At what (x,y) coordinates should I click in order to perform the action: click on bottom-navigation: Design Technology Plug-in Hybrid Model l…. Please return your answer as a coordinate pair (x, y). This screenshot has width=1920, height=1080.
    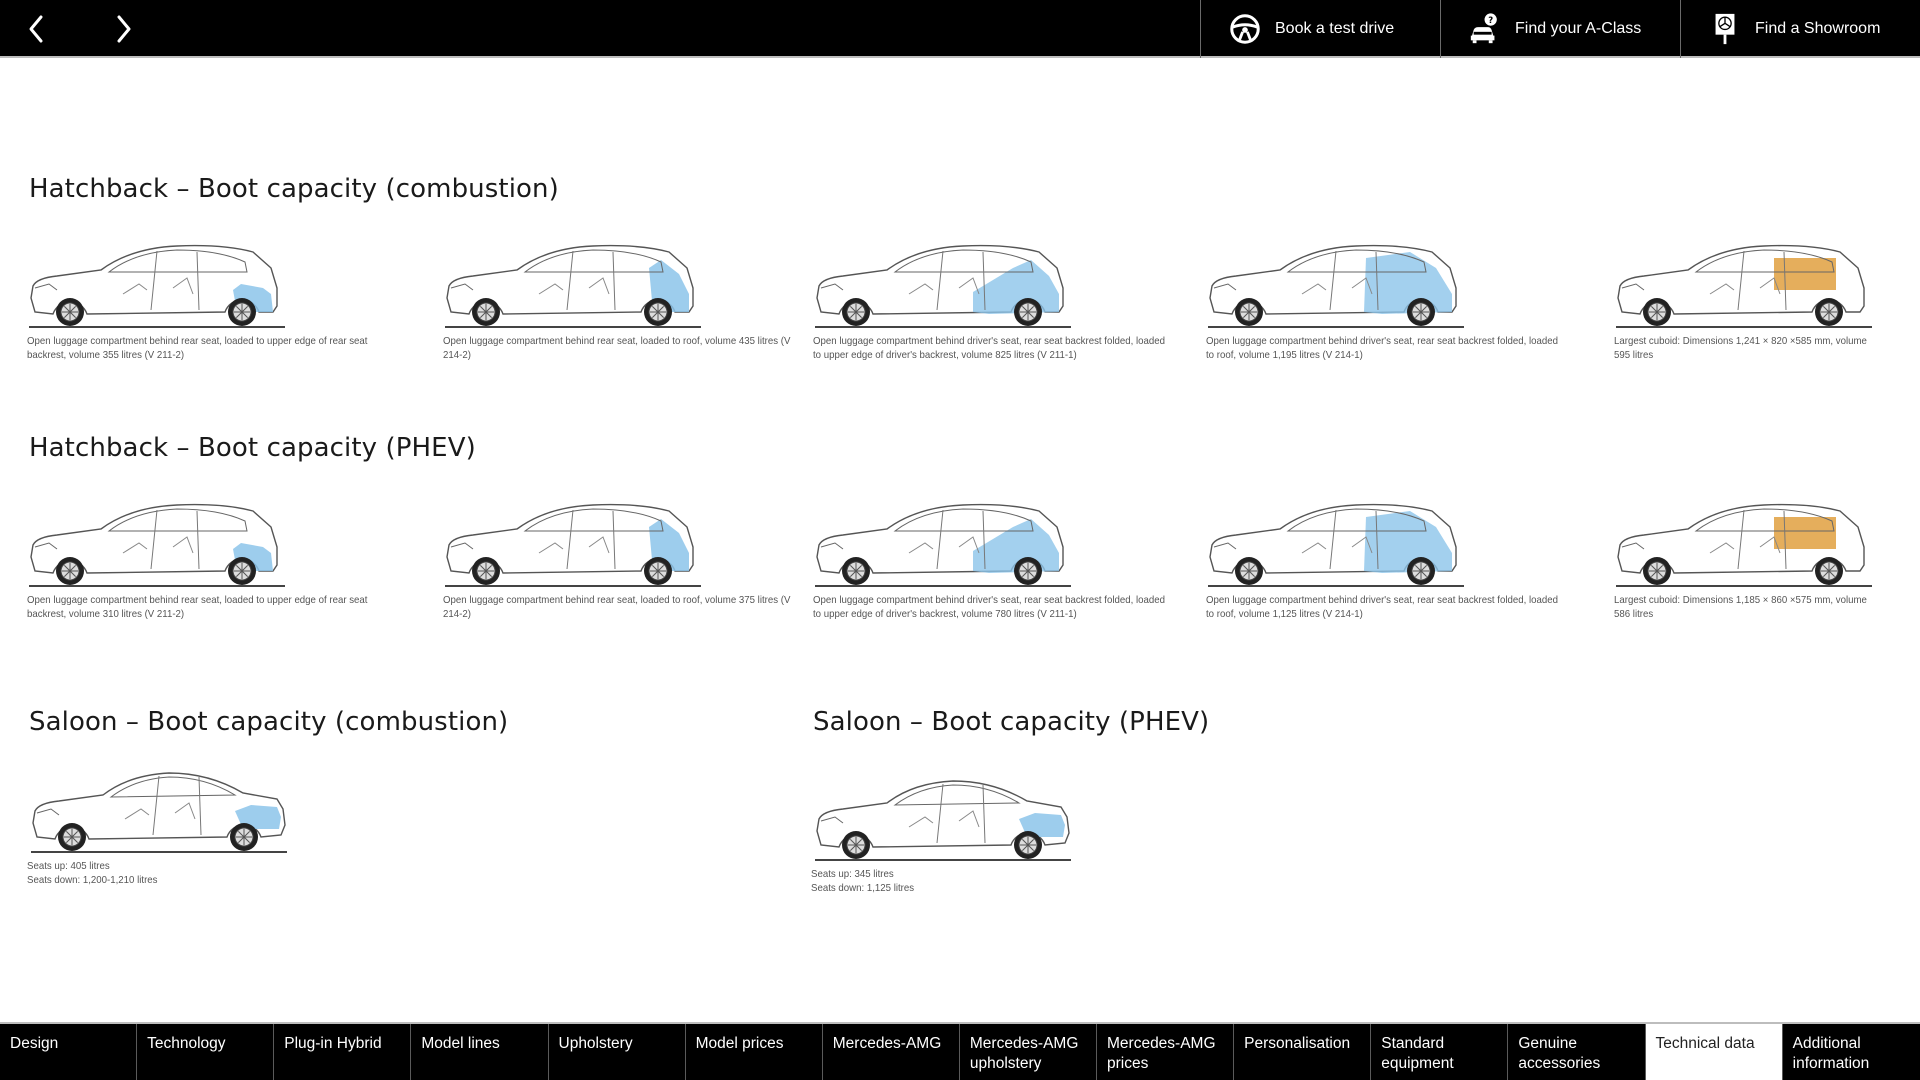
    Looking at the image, I should click on (960, 1051).